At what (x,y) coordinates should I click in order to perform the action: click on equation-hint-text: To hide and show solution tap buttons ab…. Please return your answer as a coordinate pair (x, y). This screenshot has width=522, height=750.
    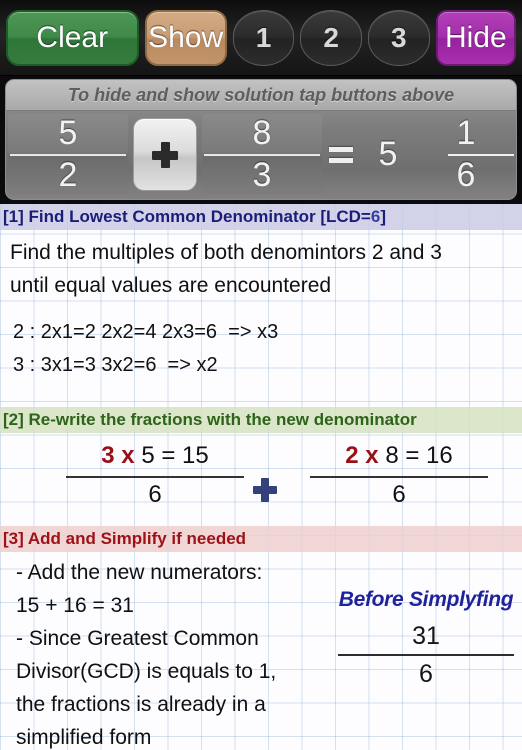
    Looking at the image, I should click on (261, 95).